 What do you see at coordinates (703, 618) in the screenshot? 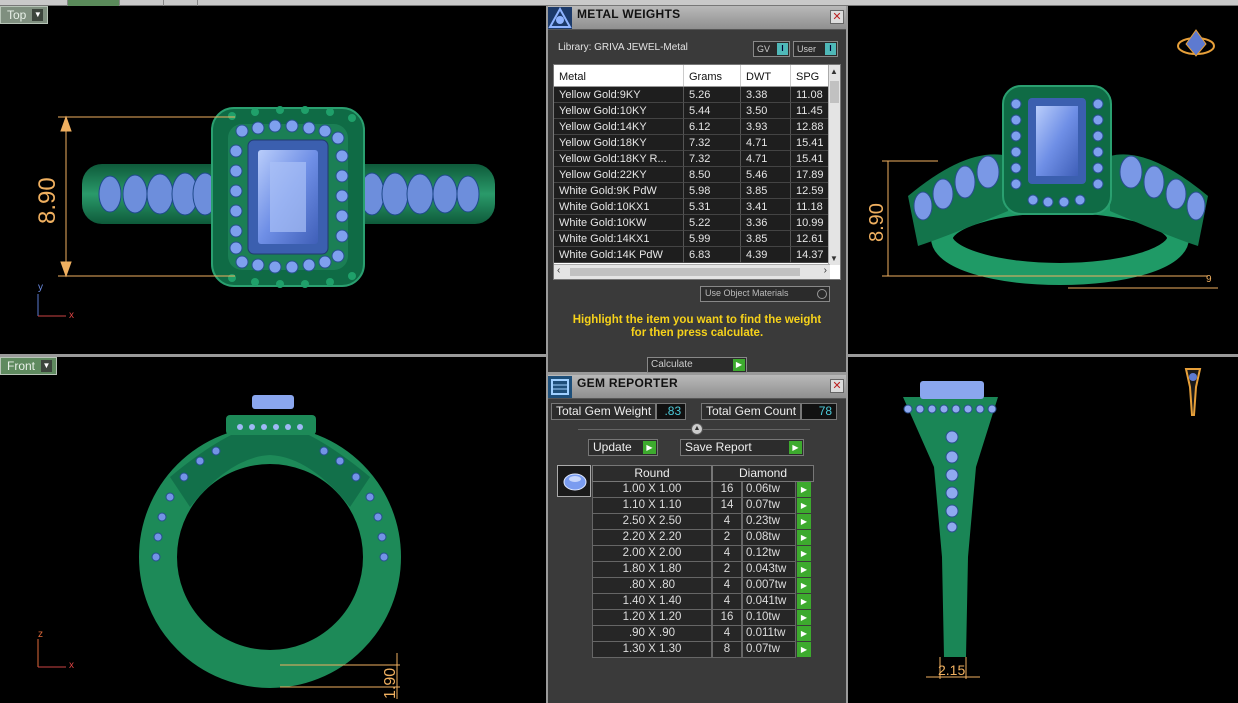
I see `gem-row: 1.20 X 1.20 16 0.10tw ▶` at bounding box center [703, 618].